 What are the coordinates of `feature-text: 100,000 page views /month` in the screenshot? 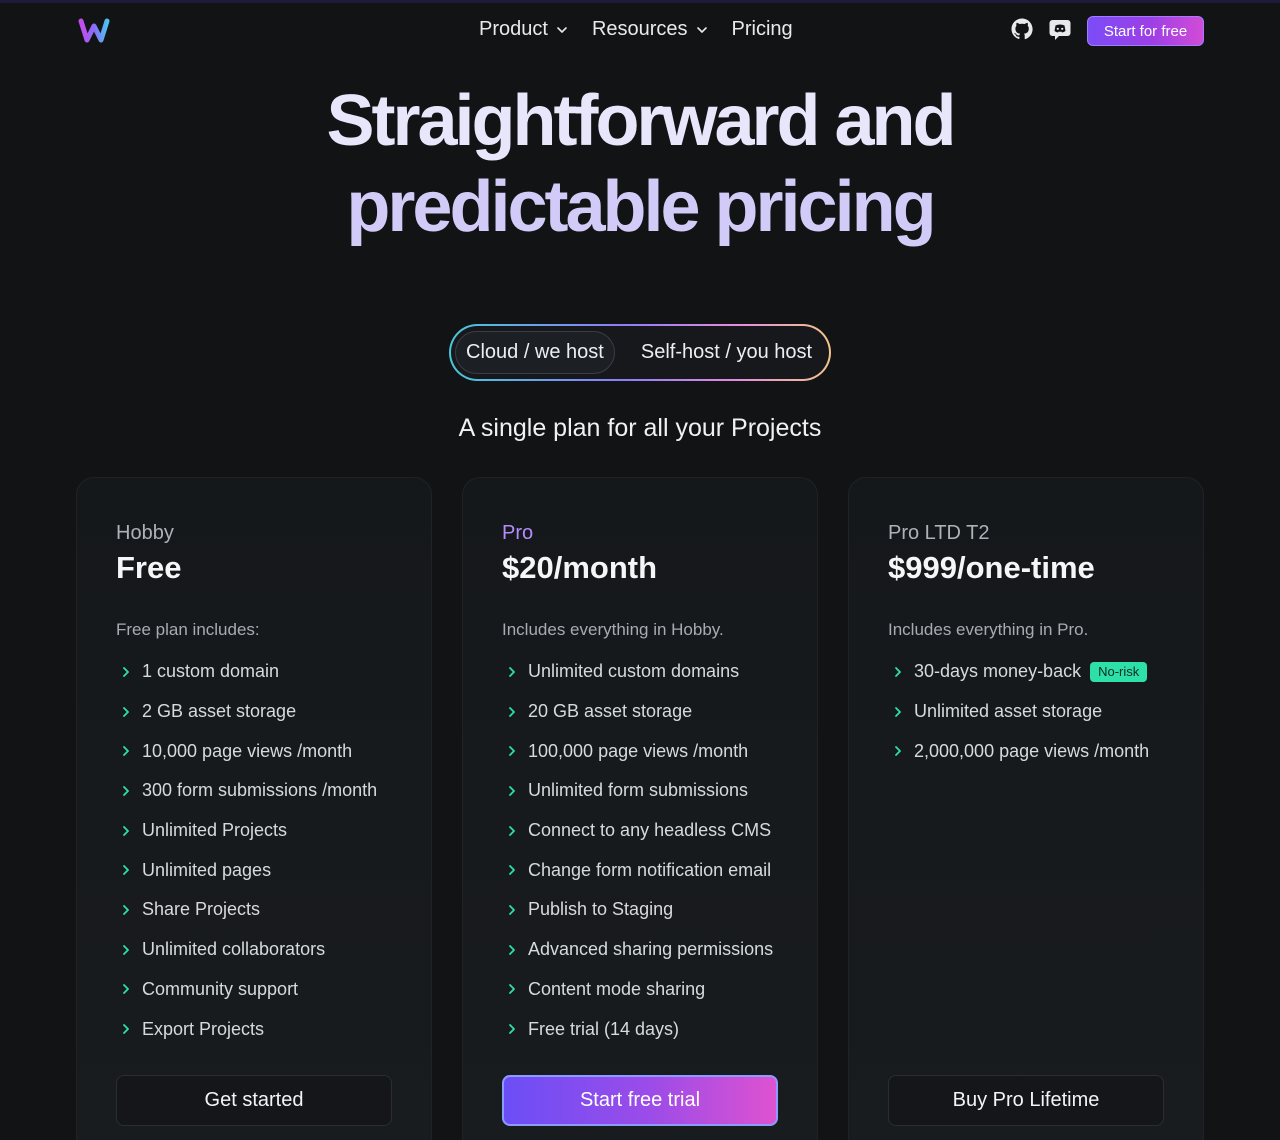 It's located at (638, 750).